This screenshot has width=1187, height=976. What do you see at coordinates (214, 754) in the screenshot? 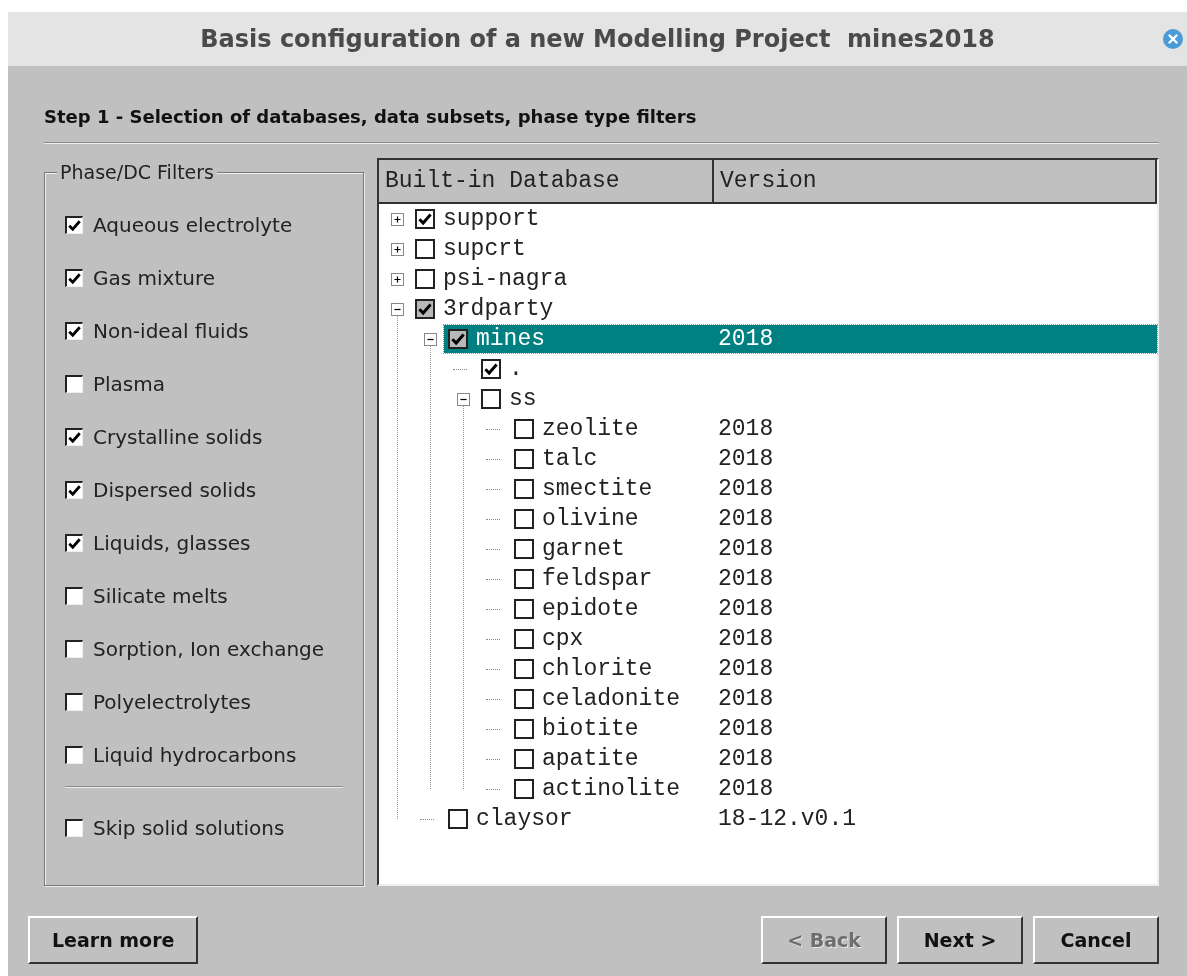
I see `filter-checkbox: Liquid hydrocarbons` at bounding box center [214, 754].